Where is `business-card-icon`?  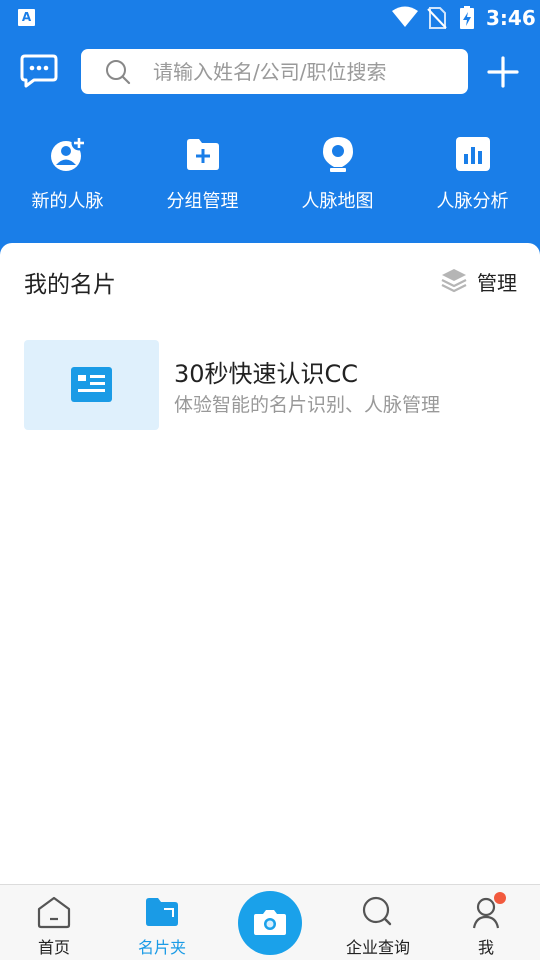 business-card-icon is located at coordinates (91, 384).